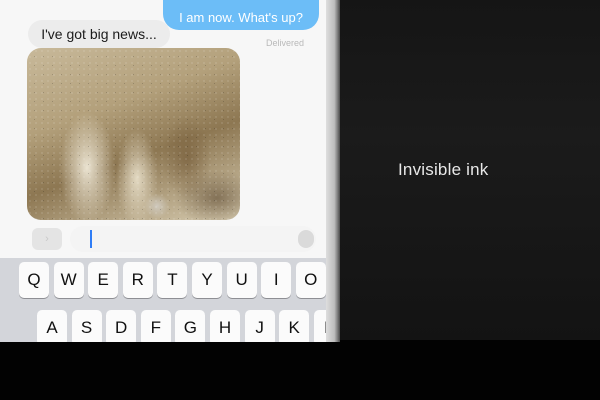 The height and width of the screenshot is (400, 600). I want to click on on-screen-keyboard: QWERTYUIOP ASDFGHJKL, so click(170, 300).